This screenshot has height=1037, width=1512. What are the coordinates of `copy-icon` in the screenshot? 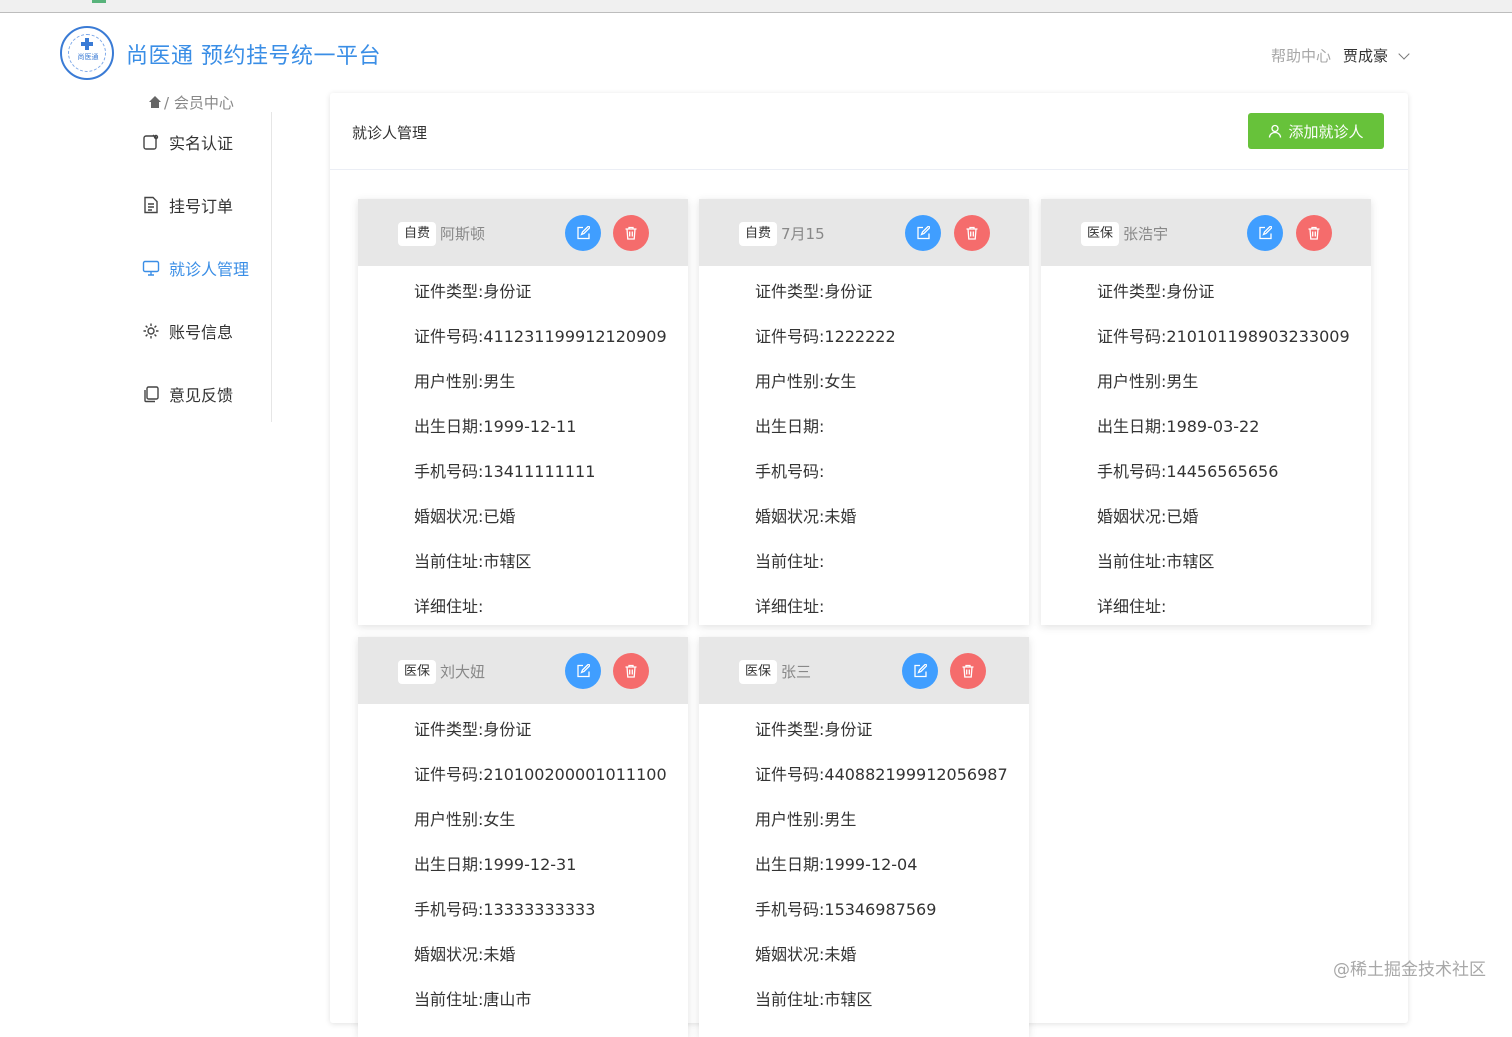 It's located at (151, 394).